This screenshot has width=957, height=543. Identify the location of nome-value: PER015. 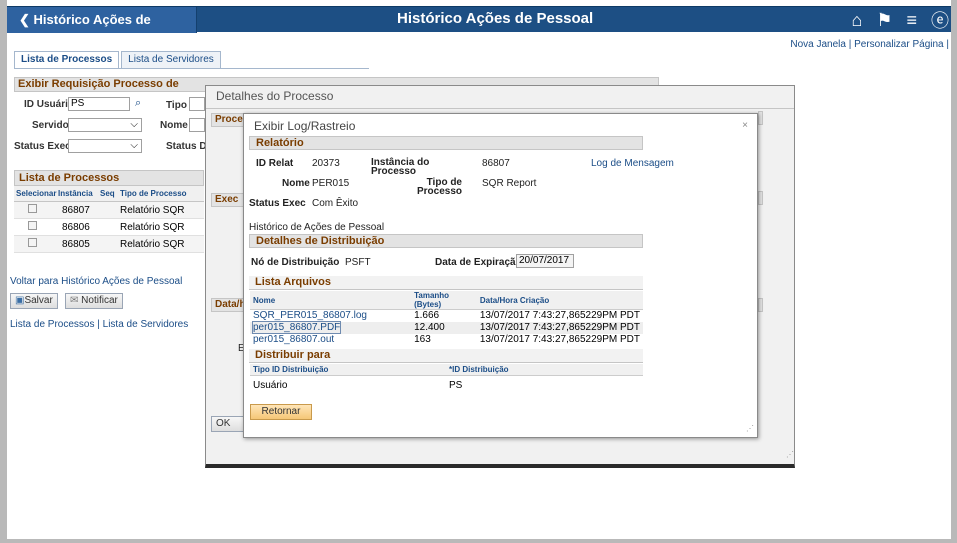
(331, 183).